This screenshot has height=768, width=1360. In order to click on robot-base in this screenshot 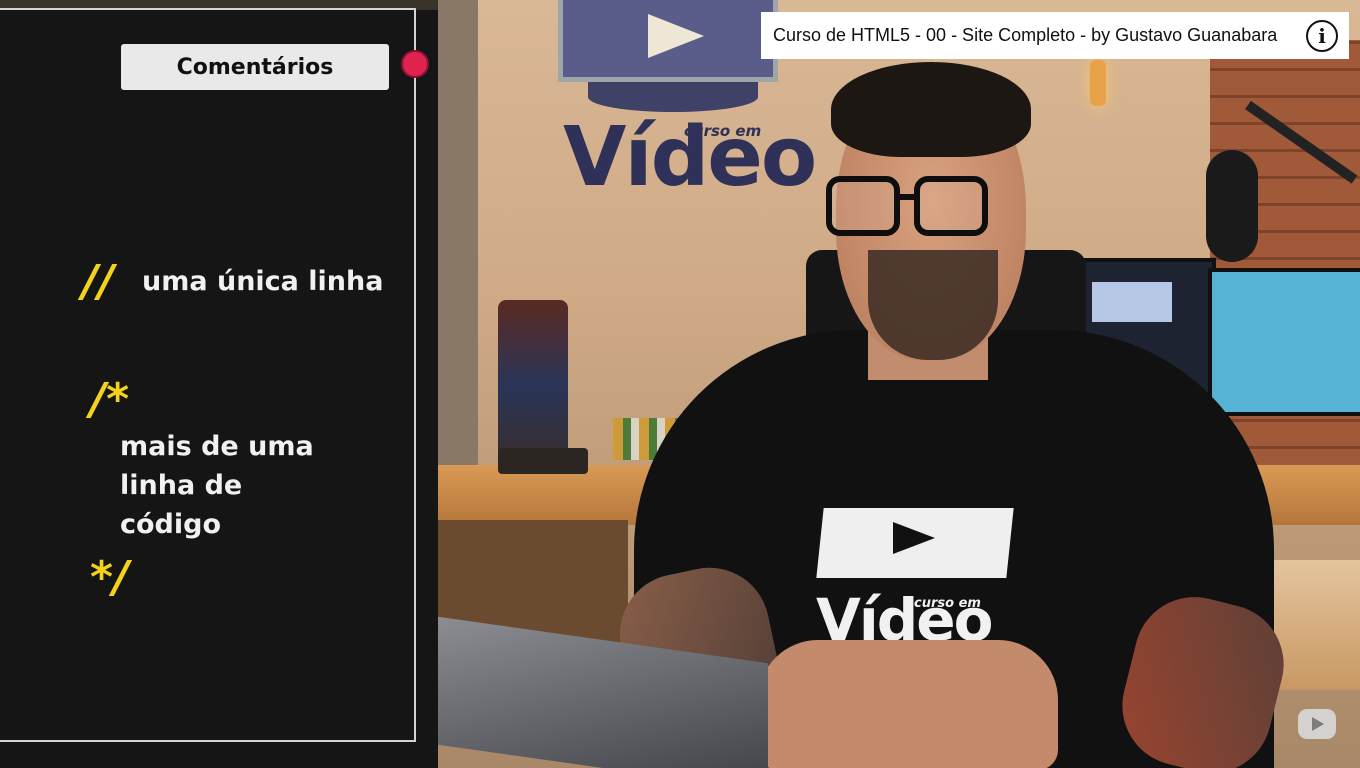, I will do `click(543, 461)`.